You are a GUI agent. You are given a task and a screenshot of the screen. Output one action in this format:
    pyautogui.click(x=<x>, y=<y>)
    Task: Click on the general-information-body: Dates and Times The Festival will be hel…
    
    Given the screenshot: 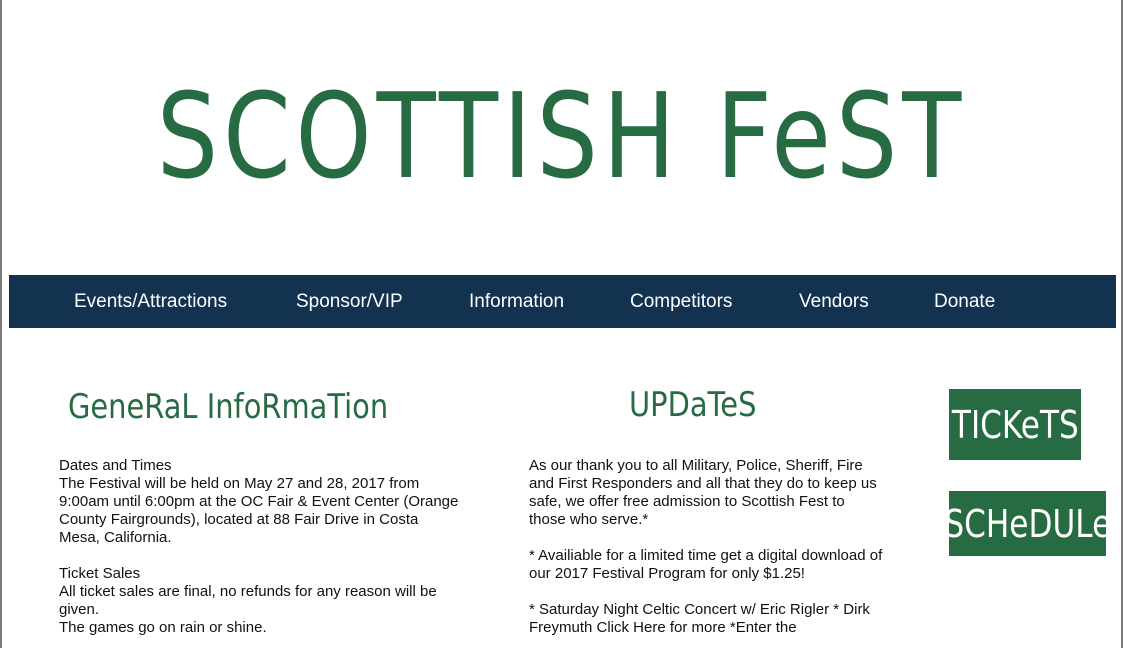 What is the action you would take?
    pyautogui.click(x=259, y=547)
    